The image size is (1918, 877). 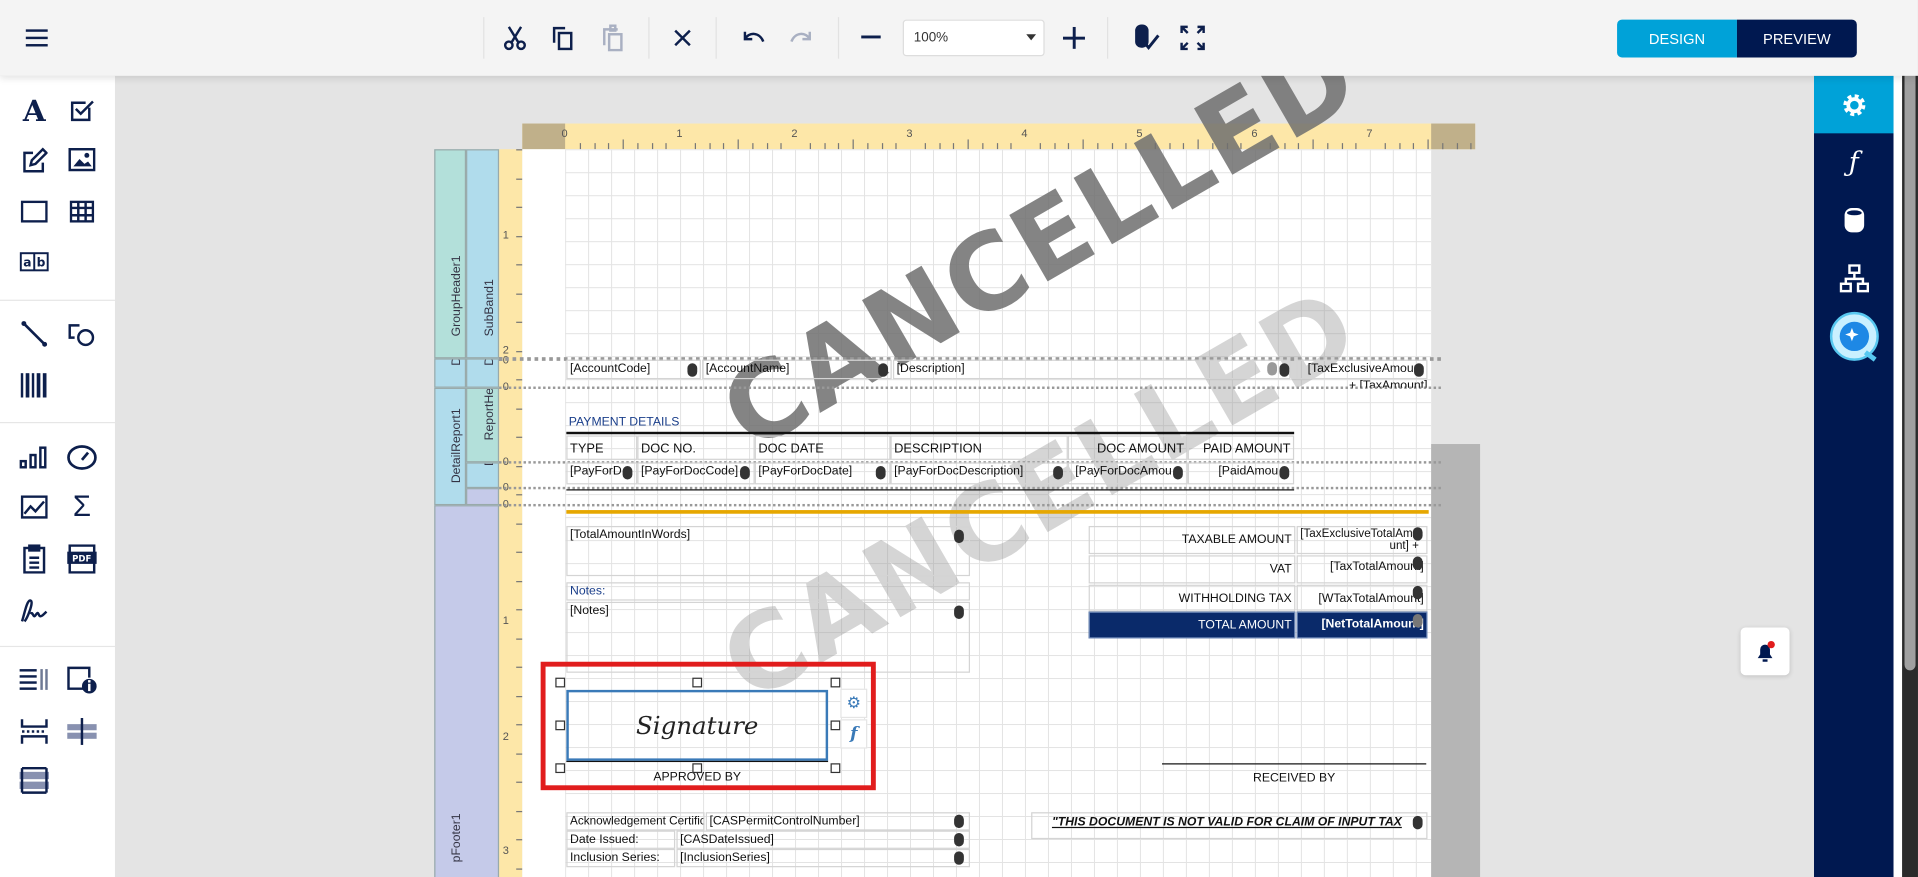 I want to click on cross-band-box-tool-icon, so click(x=34, y=781).